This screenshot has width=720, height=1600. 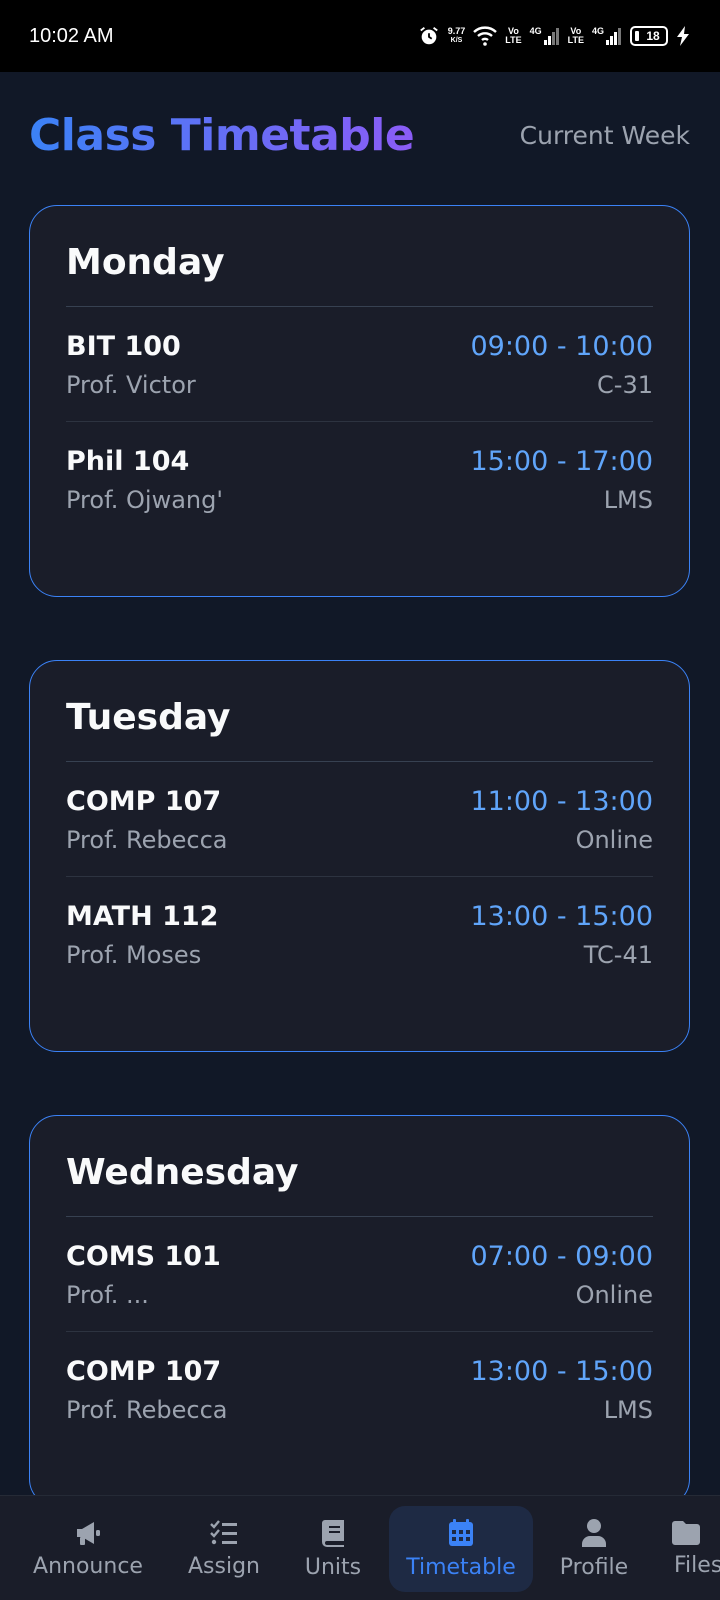 I want to click on course-code: MATH 112, so click(x=142, y=916).